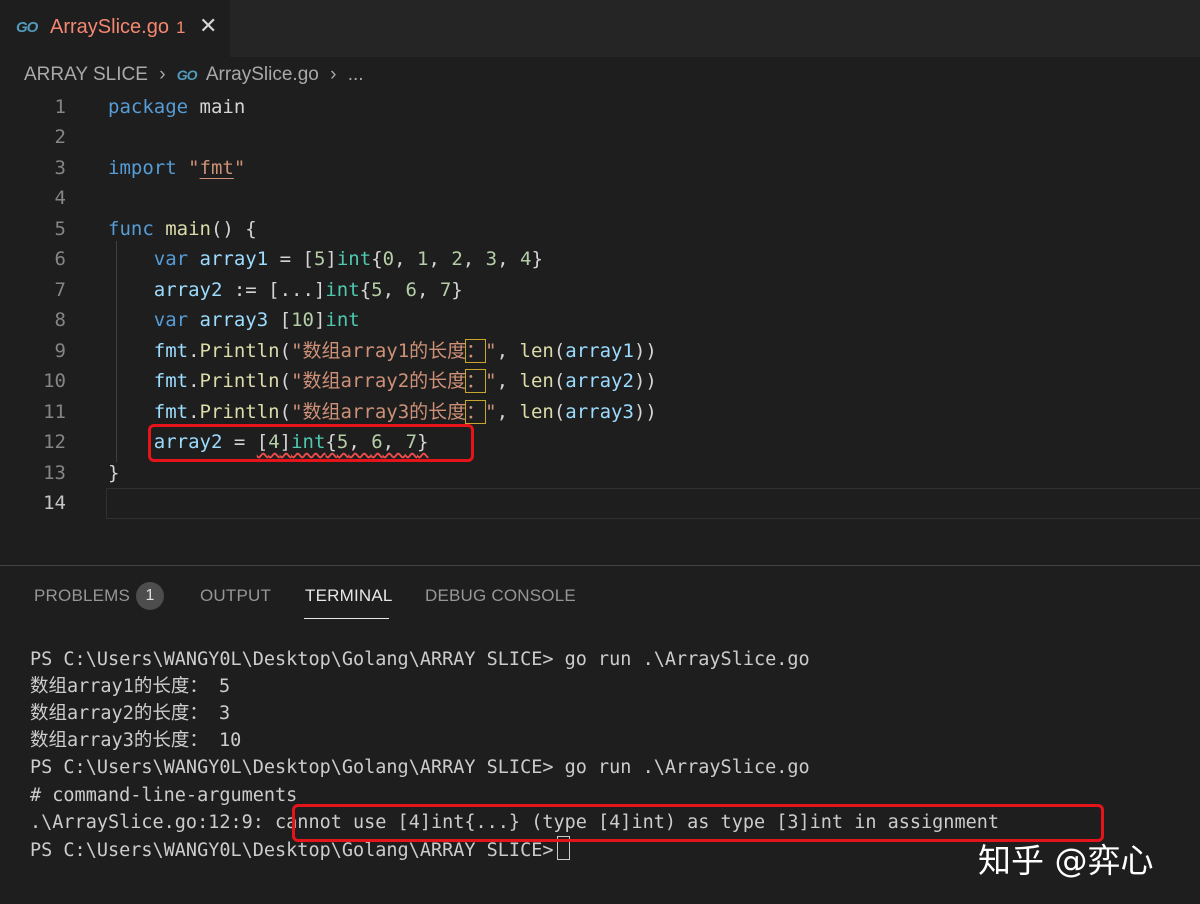  What do you see at coordinates (130, 686) in the screenshot?
I see `terminal-line: 数组array1的长度： 5` at bounding box center [130, 686].